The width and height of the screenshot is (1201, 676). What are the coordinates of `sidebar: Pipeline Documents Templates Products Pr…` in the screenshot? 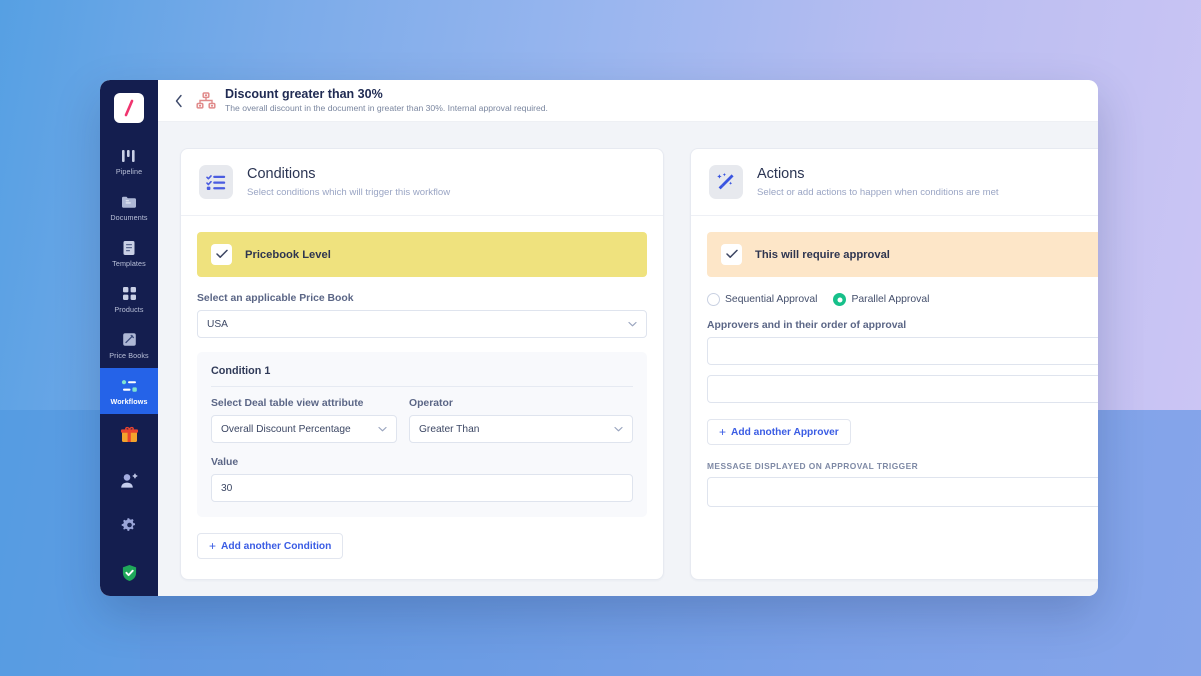 It's located at (129, 338).